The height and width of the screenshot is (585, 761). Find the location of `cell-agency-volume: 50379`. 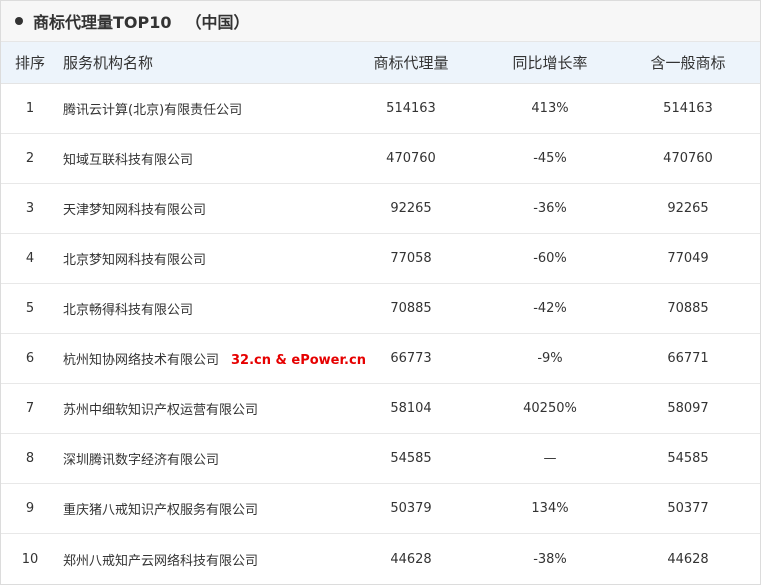

cell-agency-volume: 50379 is located at coordinates (411, 508).